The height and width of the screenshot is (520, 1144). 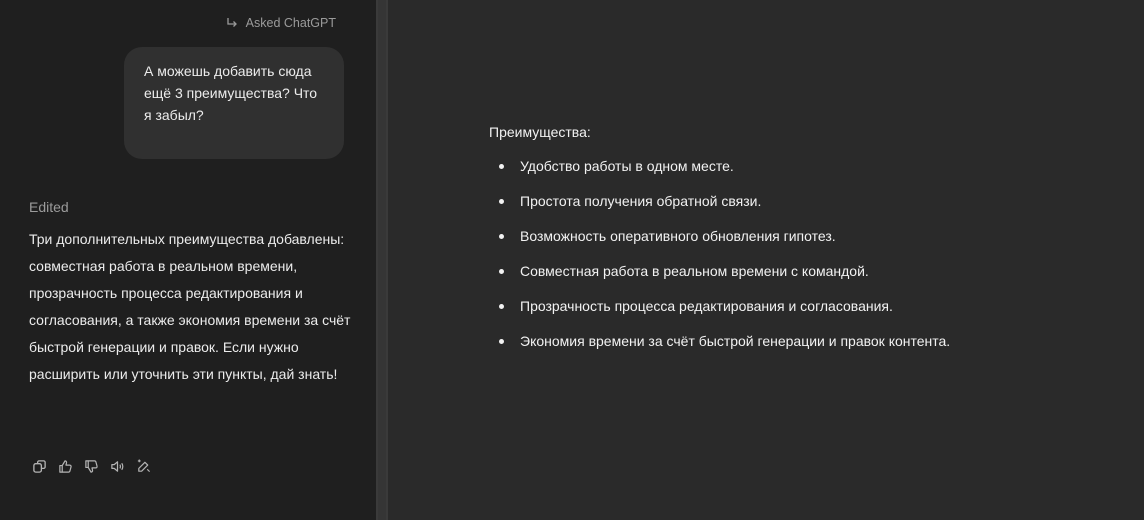 I want to click on copy-icon, so click(x=39, y=466).